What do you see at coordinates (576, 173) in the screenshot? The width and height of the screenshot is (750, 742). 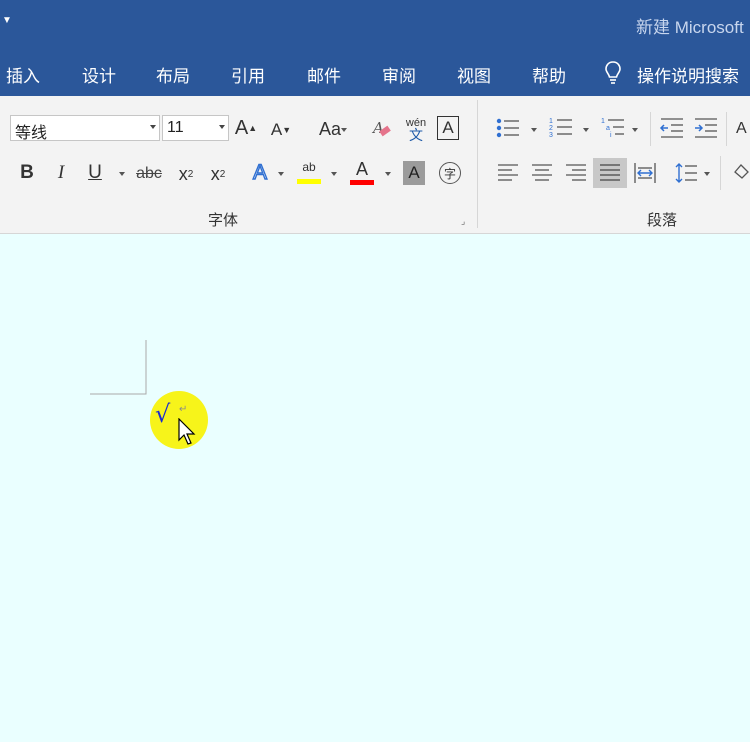 I see `align-right-icon` at bounding box center [576, 173].